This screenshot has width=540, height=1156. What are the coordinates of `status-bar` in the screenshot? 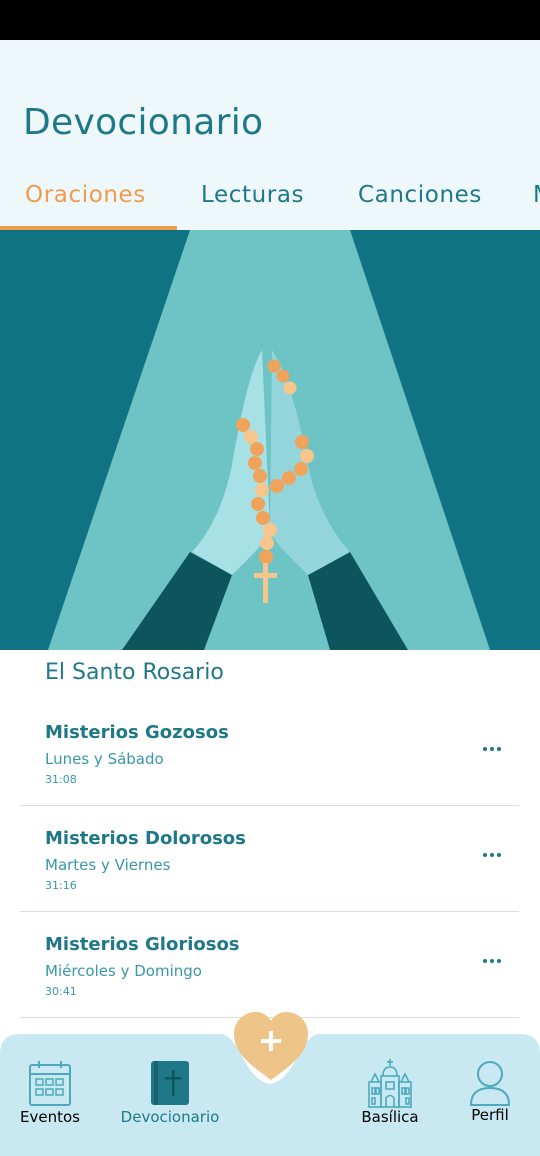 It's located at (270, 20).